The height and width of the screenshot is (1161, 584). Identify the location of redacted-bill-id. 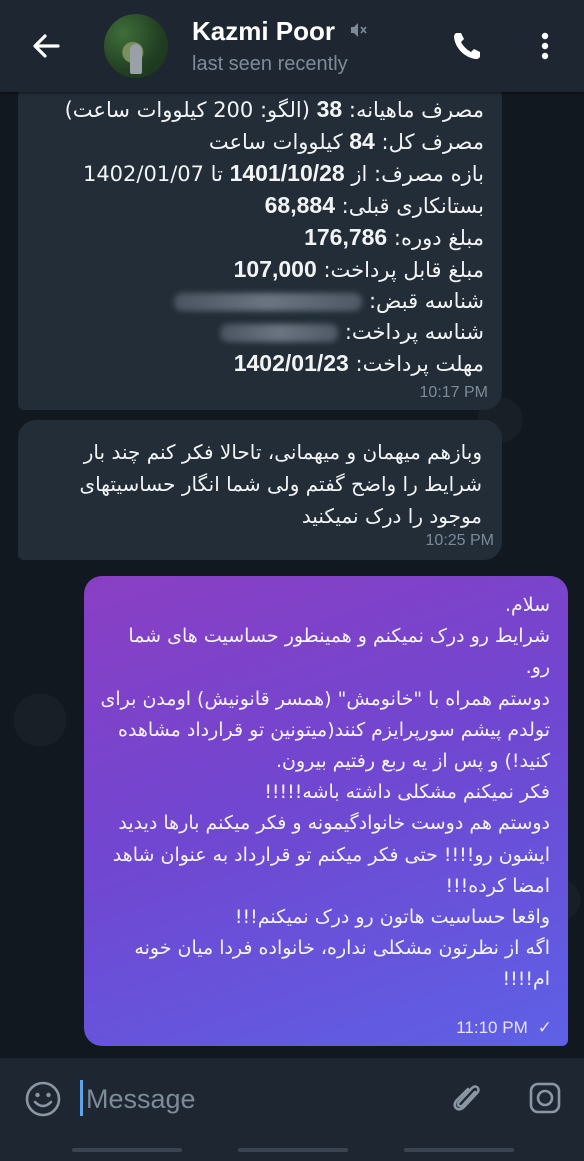
(268, 302).